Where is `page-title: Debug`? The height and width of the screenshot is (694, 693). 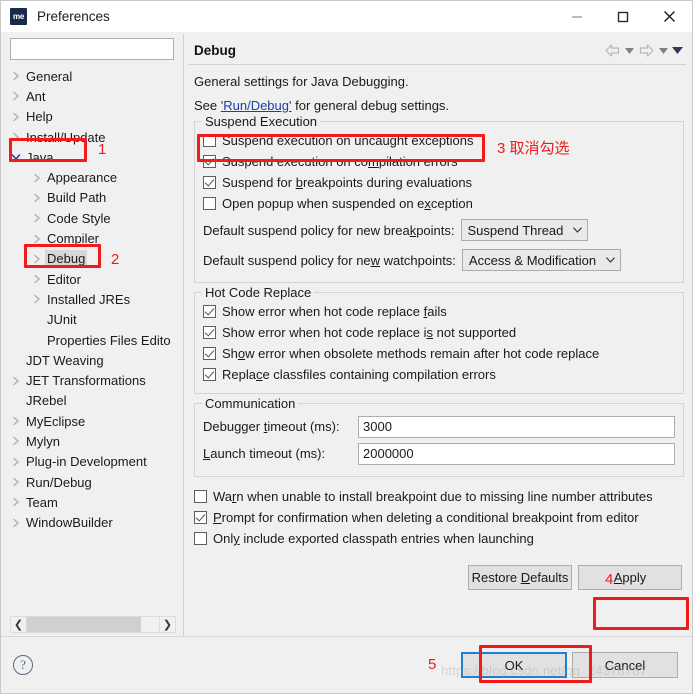
page-title: Debug is located at coordinates (215, 50).